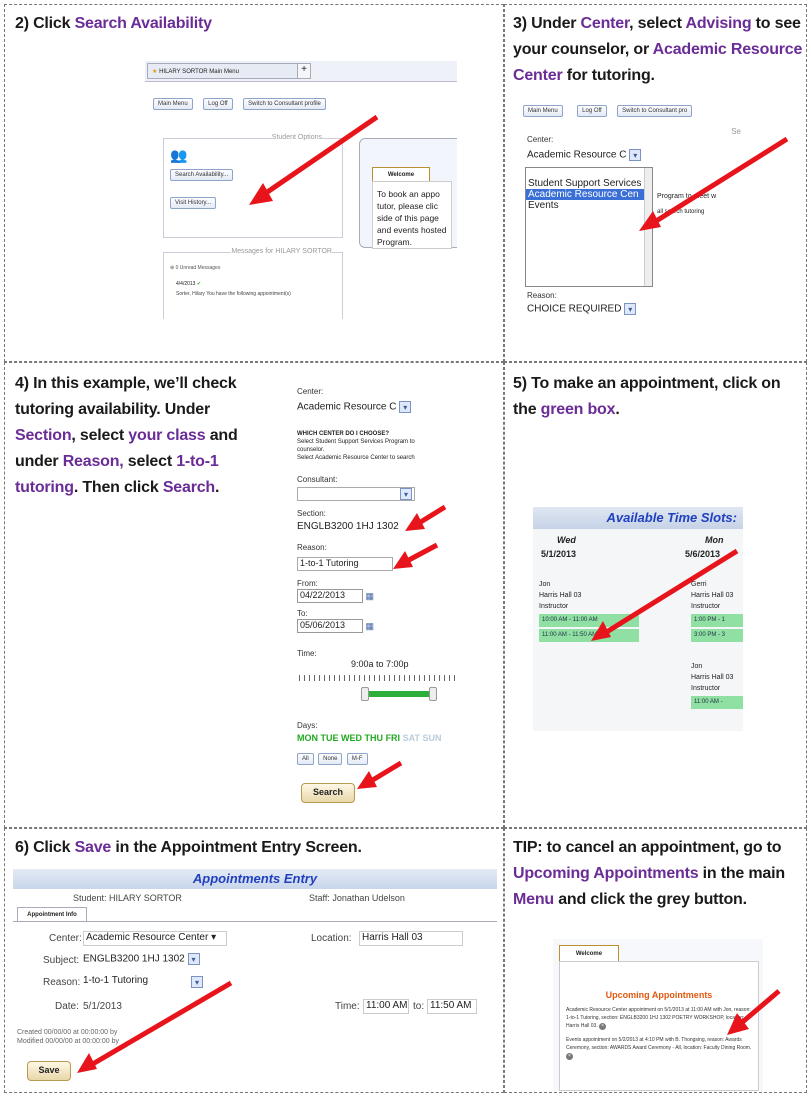 This screenshot has height=1097, width=811. What do you see at coordinates (330, 738) in the screenshot?
I see `day-tue: TUE` at bounding box center [330, 738].